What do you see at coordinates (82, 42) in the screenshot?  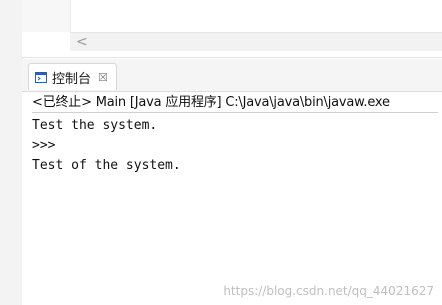 I see `scroll-left-icon: <` at bounding box center [82, 42].